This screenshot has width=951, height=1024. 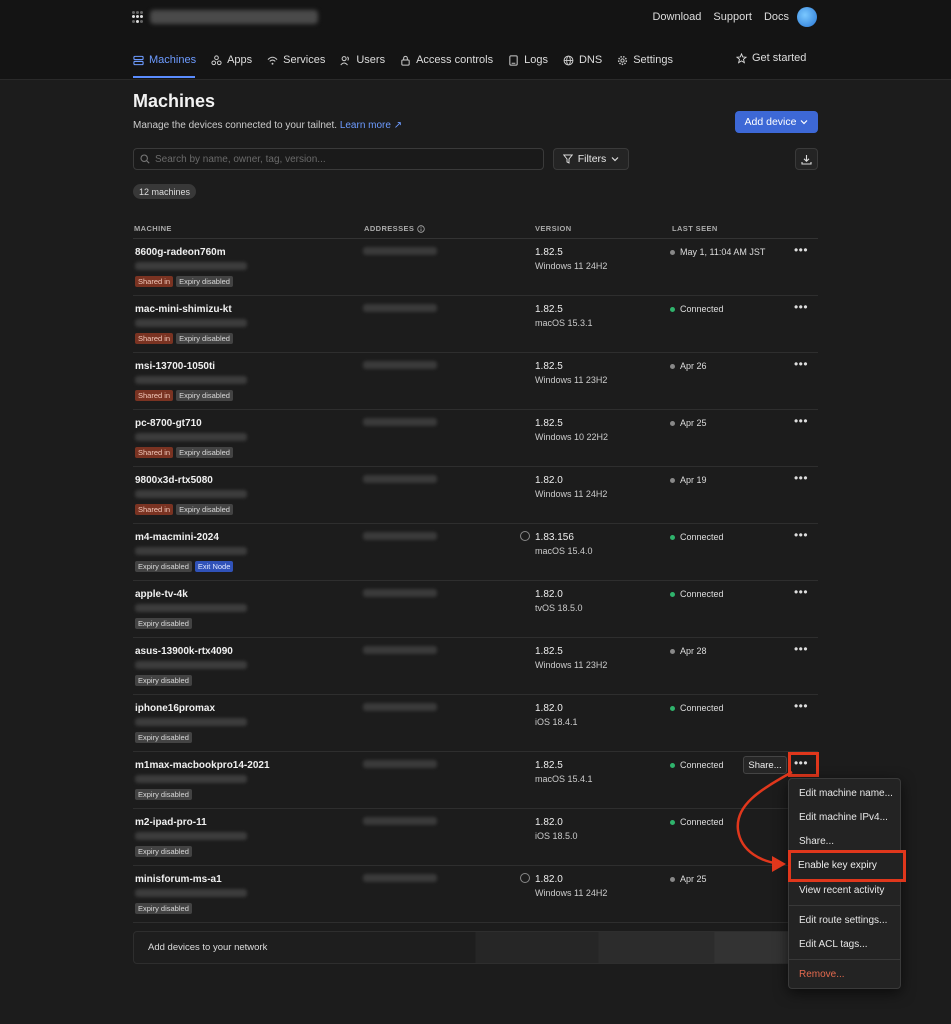 I want to click on column-header-version: VERSION, so click(x=553, y=228).